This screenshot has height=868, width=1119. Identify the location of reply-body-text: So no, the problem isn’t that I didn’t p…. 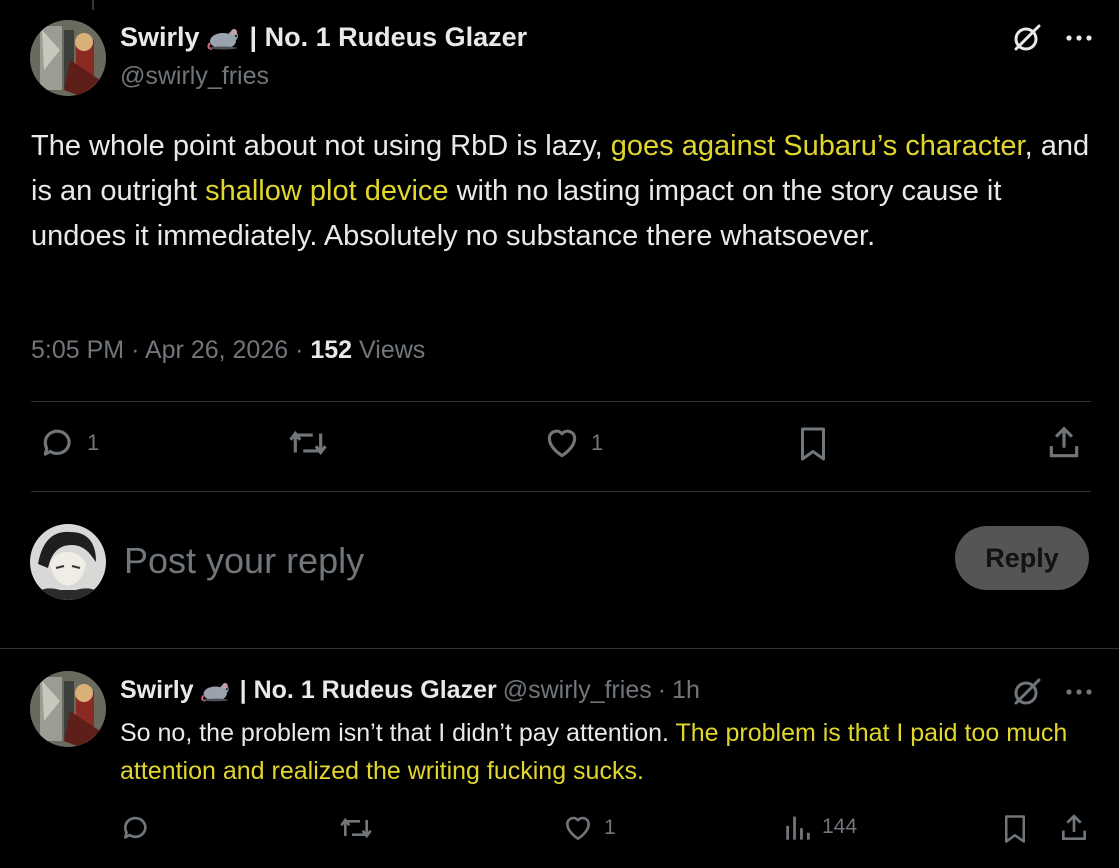
(605, 752).